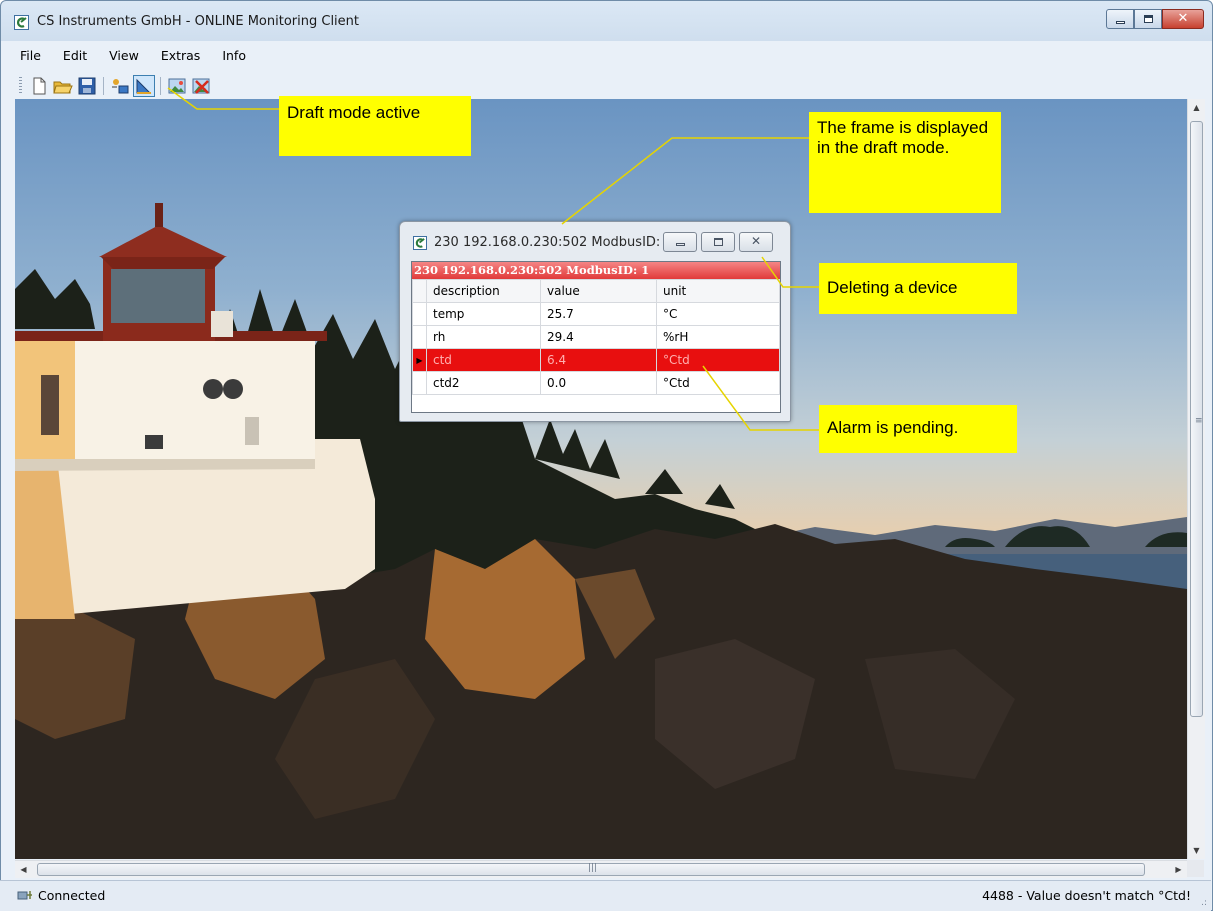  I want to click on column-header-value: value, so click(598, 291).